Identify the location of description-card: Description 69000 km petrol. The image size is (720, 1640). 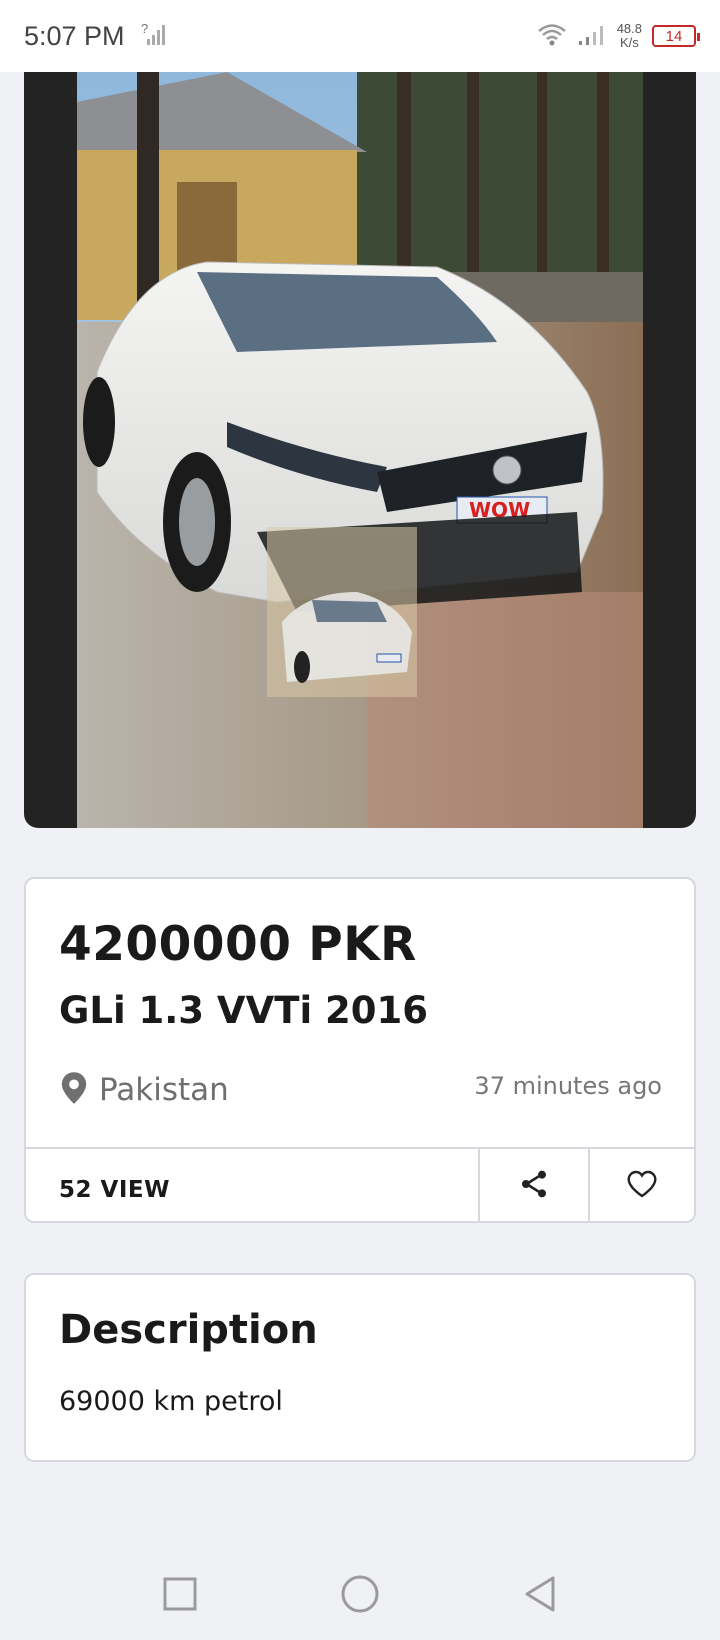
(360, 1367).